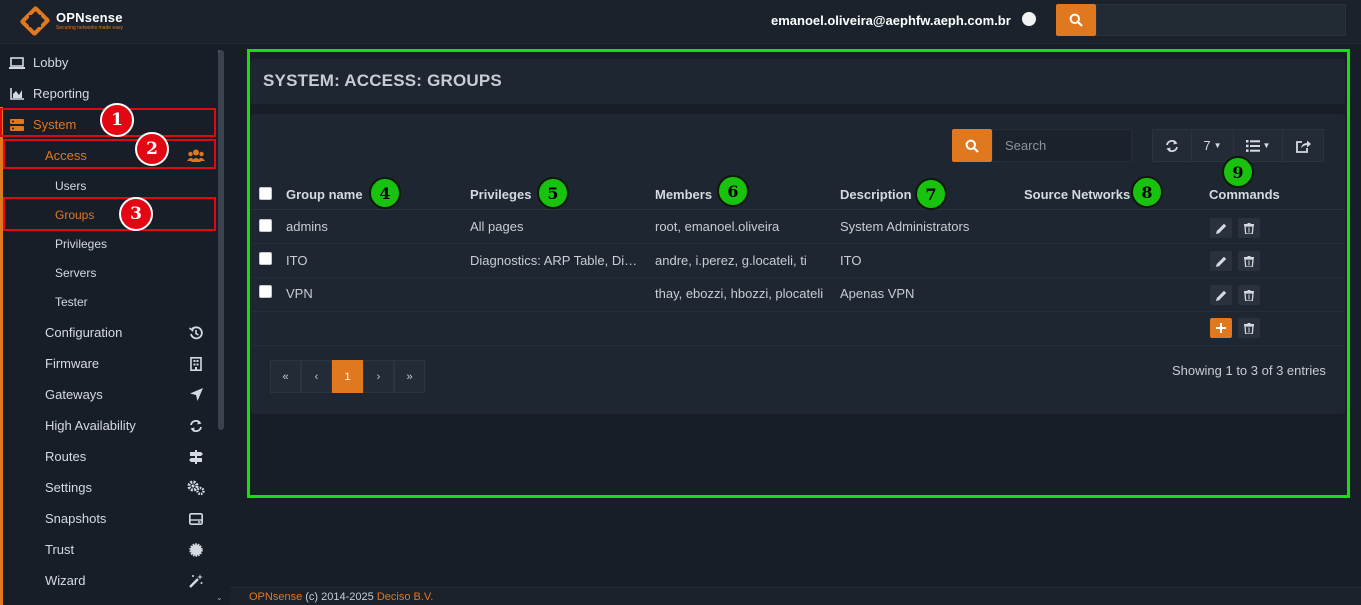 The image size is (1361, 605). I want to click on annotation-badge-2: 2, so click(152, 149).